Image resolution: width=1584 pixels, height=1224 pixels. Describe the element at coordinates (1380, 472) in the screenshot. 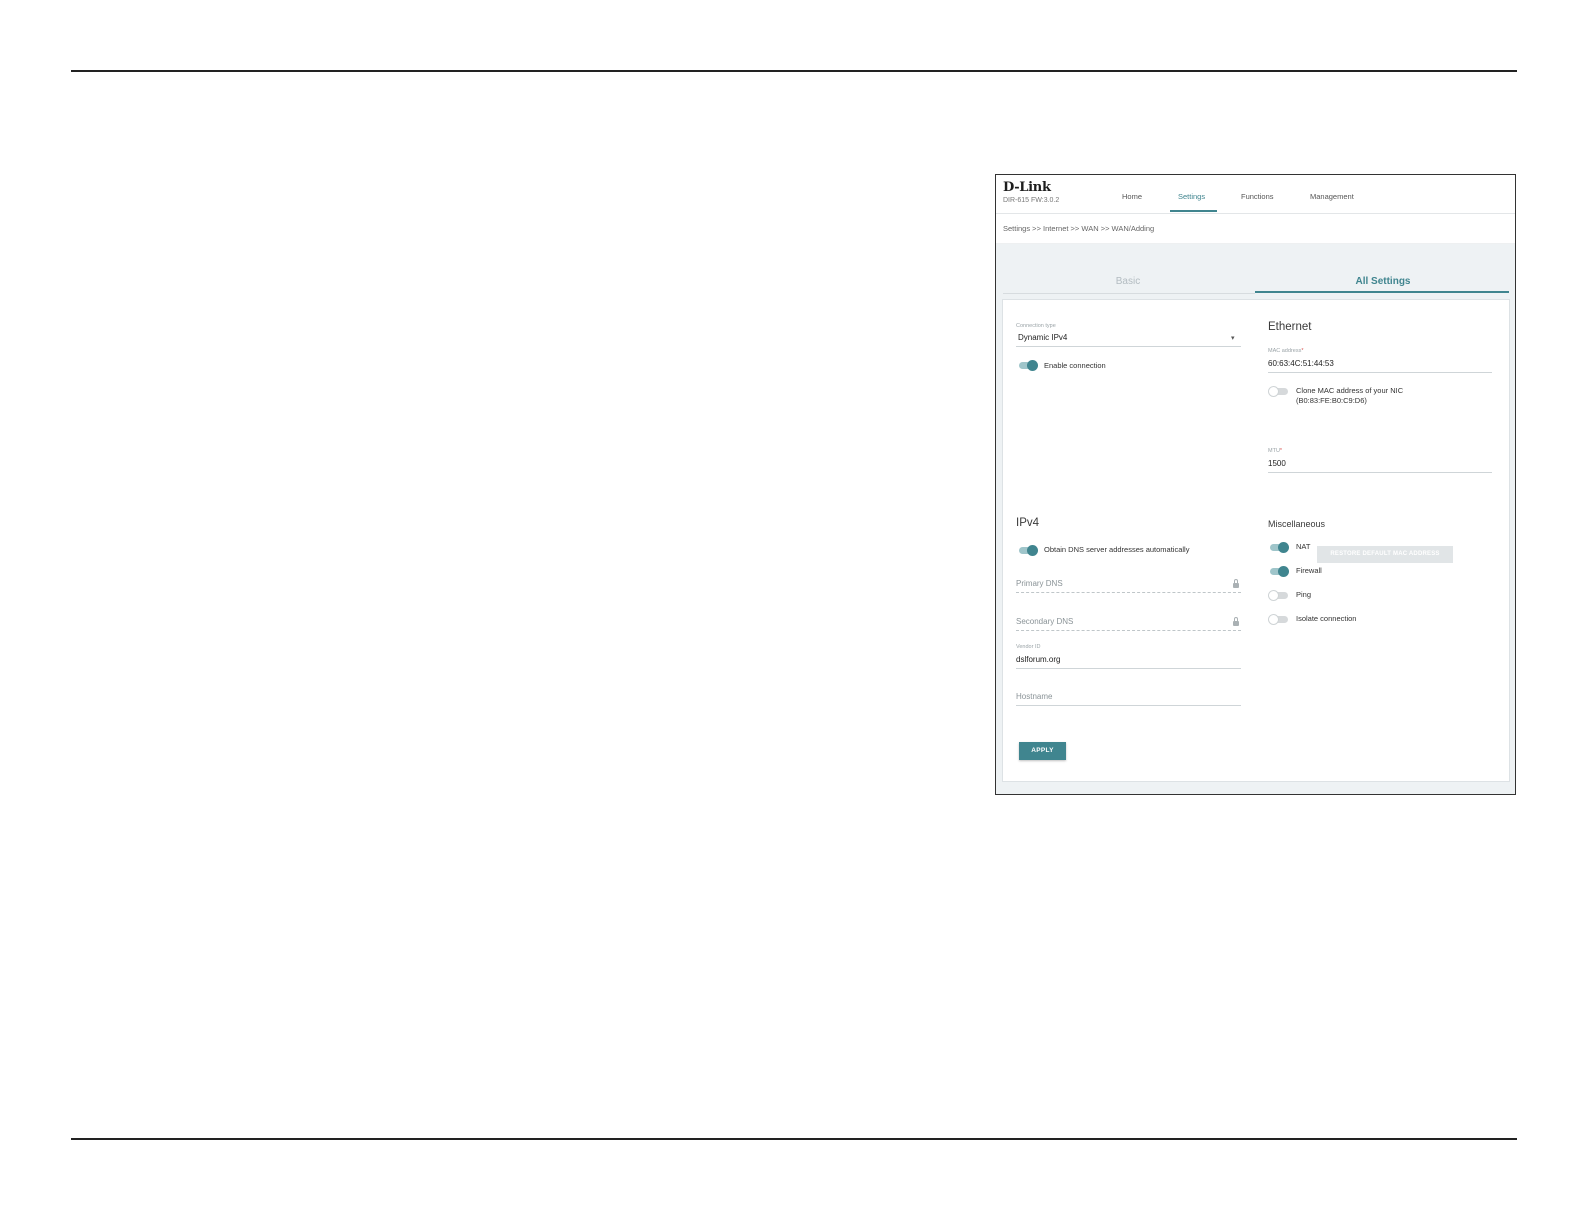

I see `mtu-underline` at that location.